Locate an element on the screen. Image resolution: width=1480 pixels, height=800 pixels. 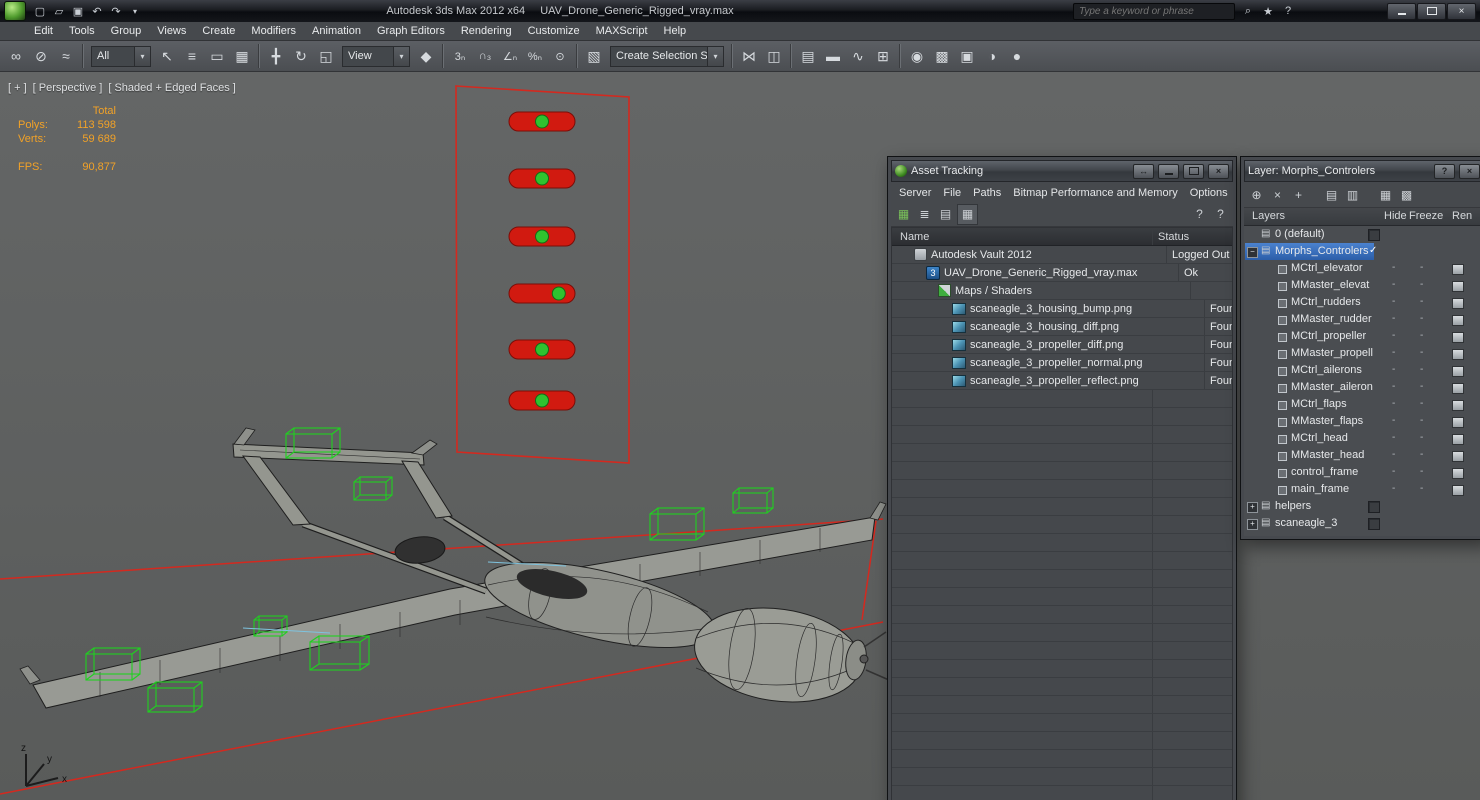
layer-object-row: MMaster_head -- is located at coordinates (1362, 455).